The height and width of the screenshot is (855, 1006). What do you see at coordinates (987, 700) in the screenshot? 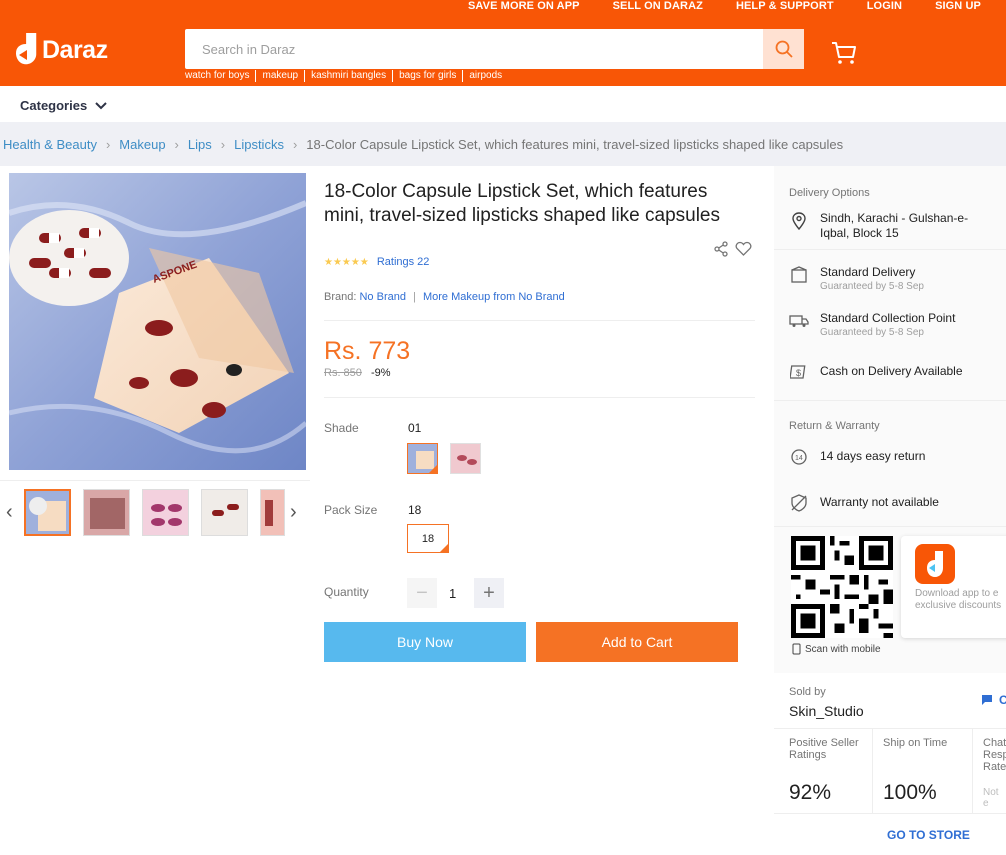
I see `chat-icon` at bounding box center [987, 700].